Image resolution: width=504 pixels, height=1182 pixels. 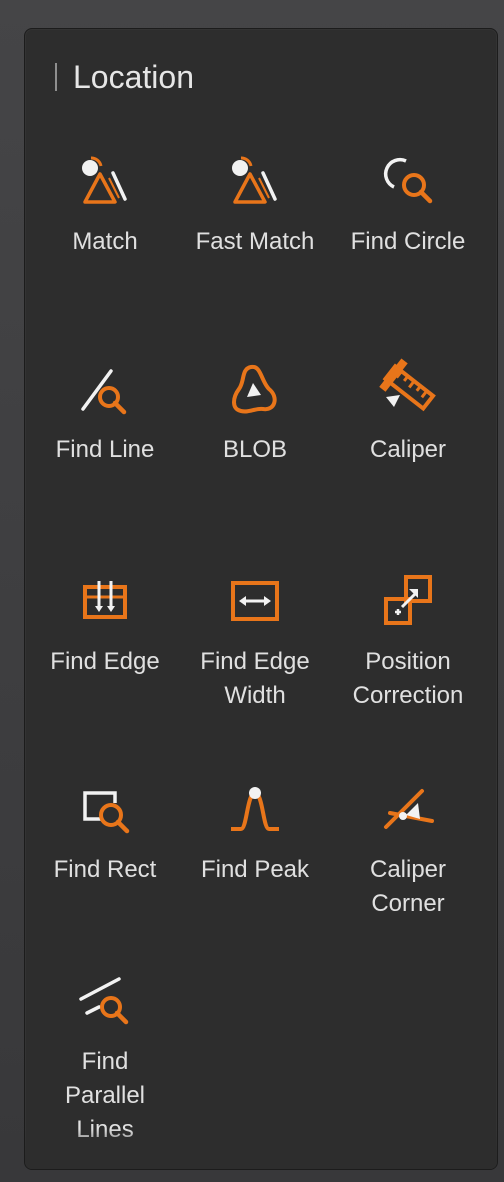 What do you see at coordinates (104, 180) in the screenshot?
I see `match-icon` at bounding box center [104, 180].